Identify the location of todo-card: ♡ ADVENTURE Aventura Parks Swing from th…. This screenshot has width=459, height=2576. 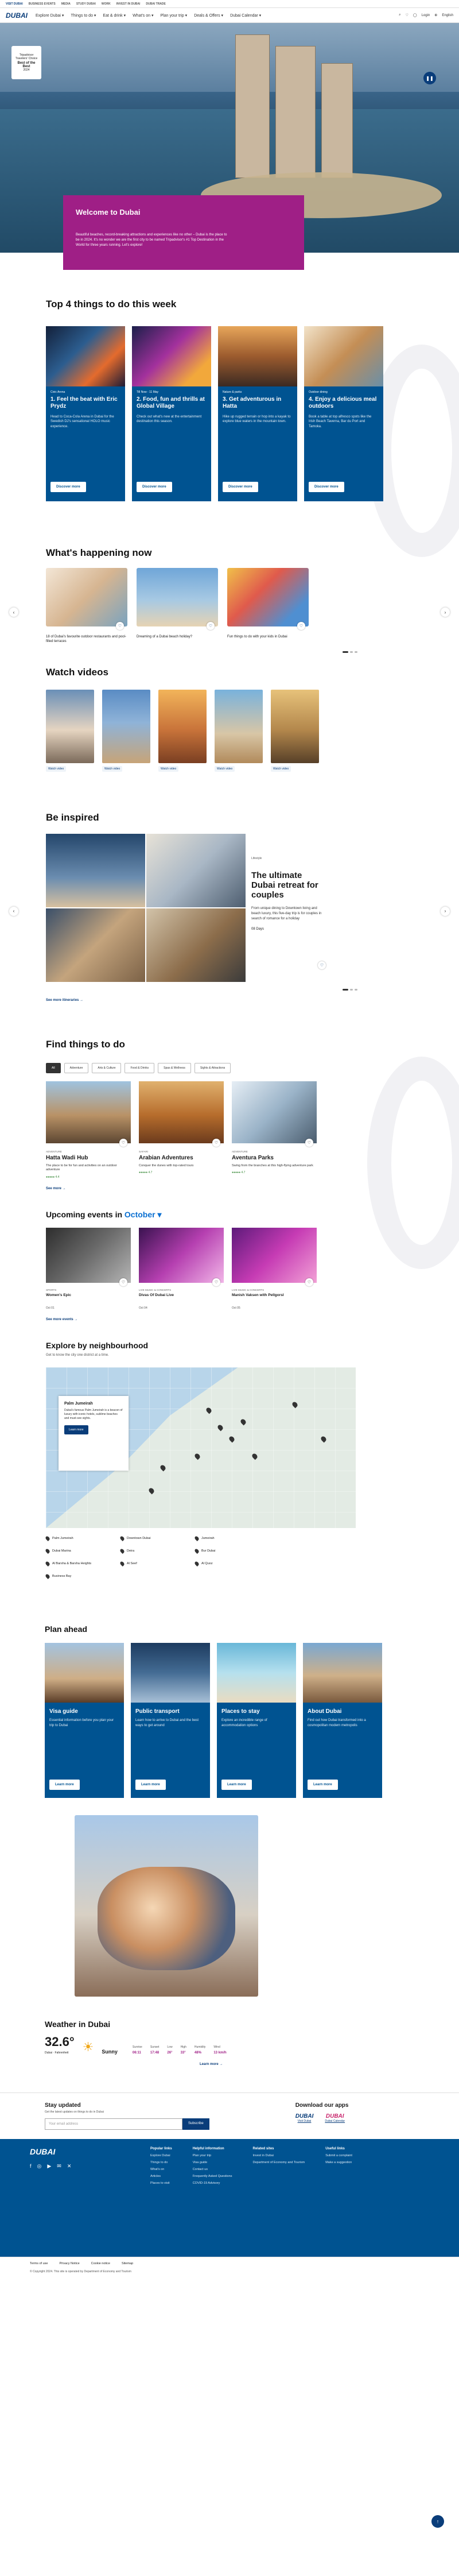
(274, 1130).